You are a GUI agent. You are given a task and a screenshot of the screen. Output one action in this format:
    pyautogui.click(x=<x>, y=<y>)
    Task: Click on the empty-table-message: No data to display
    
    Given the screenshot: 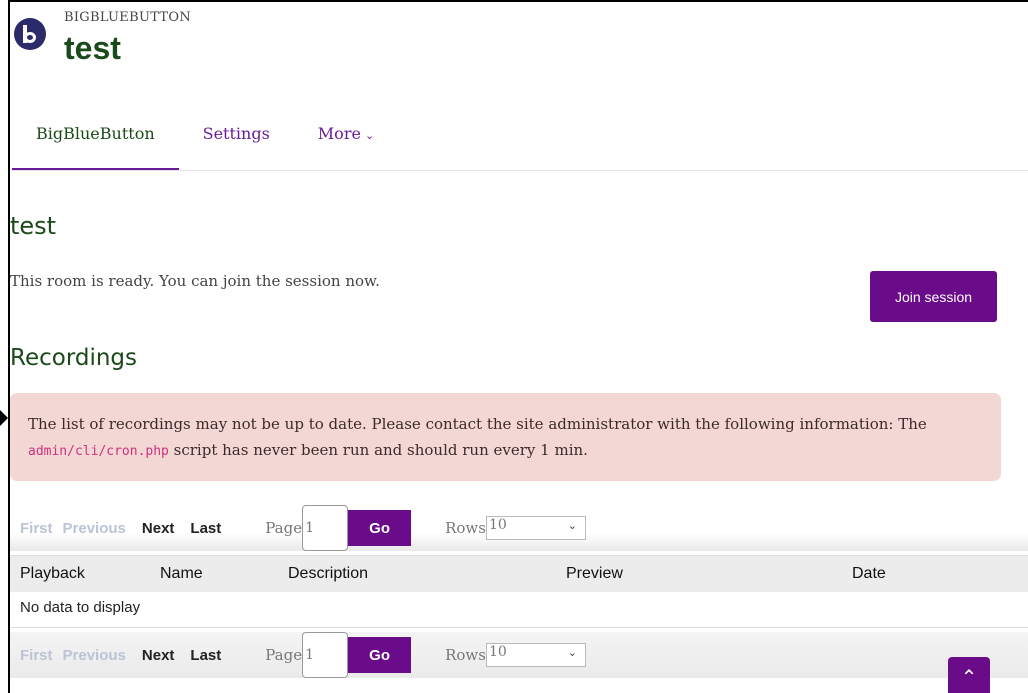 What is the action you would take?
    pyautogui.click(x=519, y=610)
    